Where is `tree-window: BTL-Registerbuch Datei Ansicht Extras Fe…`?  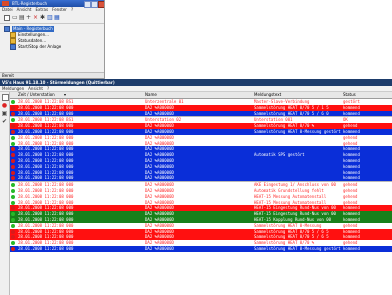
tree-window: BTL-Registerbuch Datei Ansicht Extras Fe… is located at coordinates (52, 39).